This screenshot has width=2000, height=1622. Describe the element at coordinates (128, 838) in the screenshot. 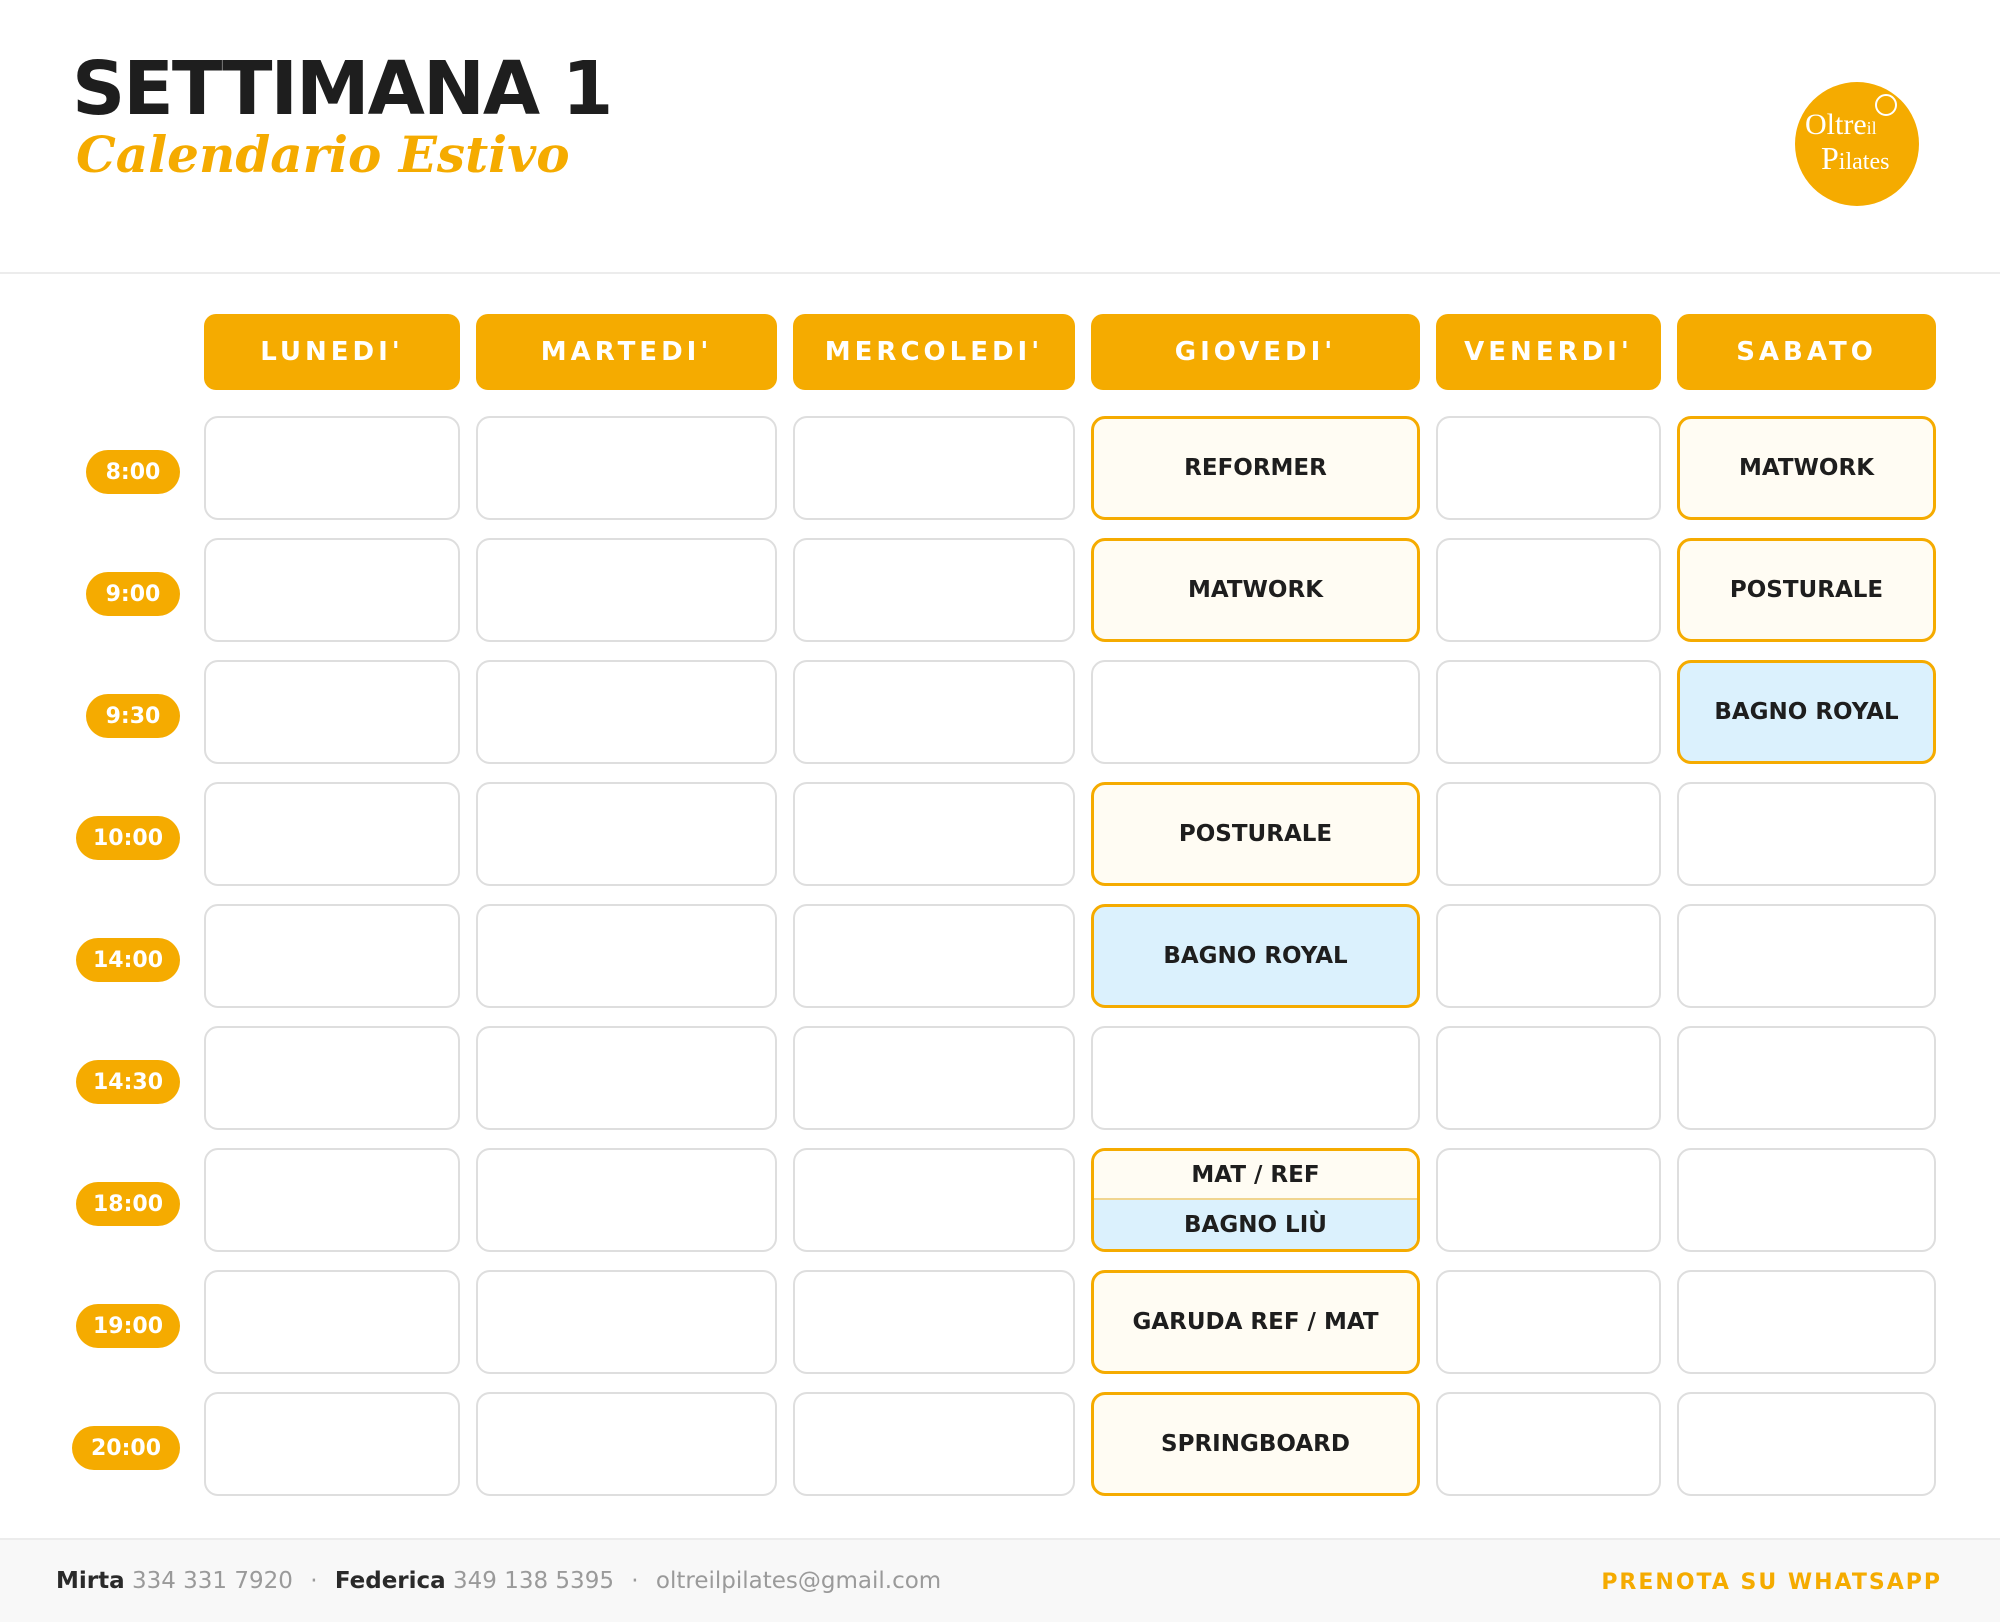

I see `time-label: 10:00` at that location.